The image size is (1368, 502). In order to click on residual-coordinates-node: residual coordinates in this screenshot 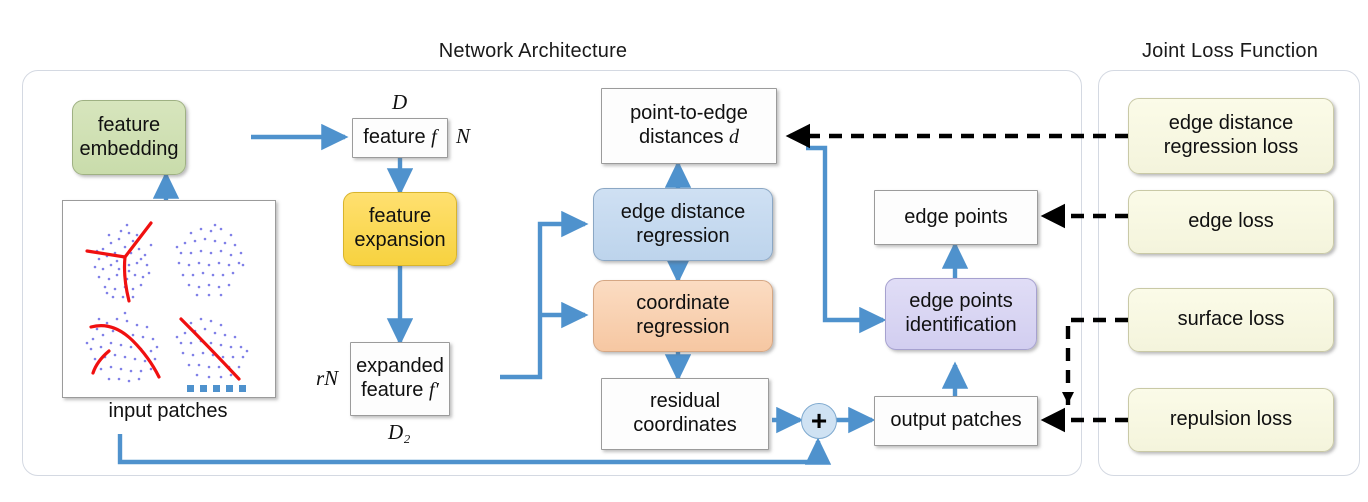, I will do `click(685, 414)`.